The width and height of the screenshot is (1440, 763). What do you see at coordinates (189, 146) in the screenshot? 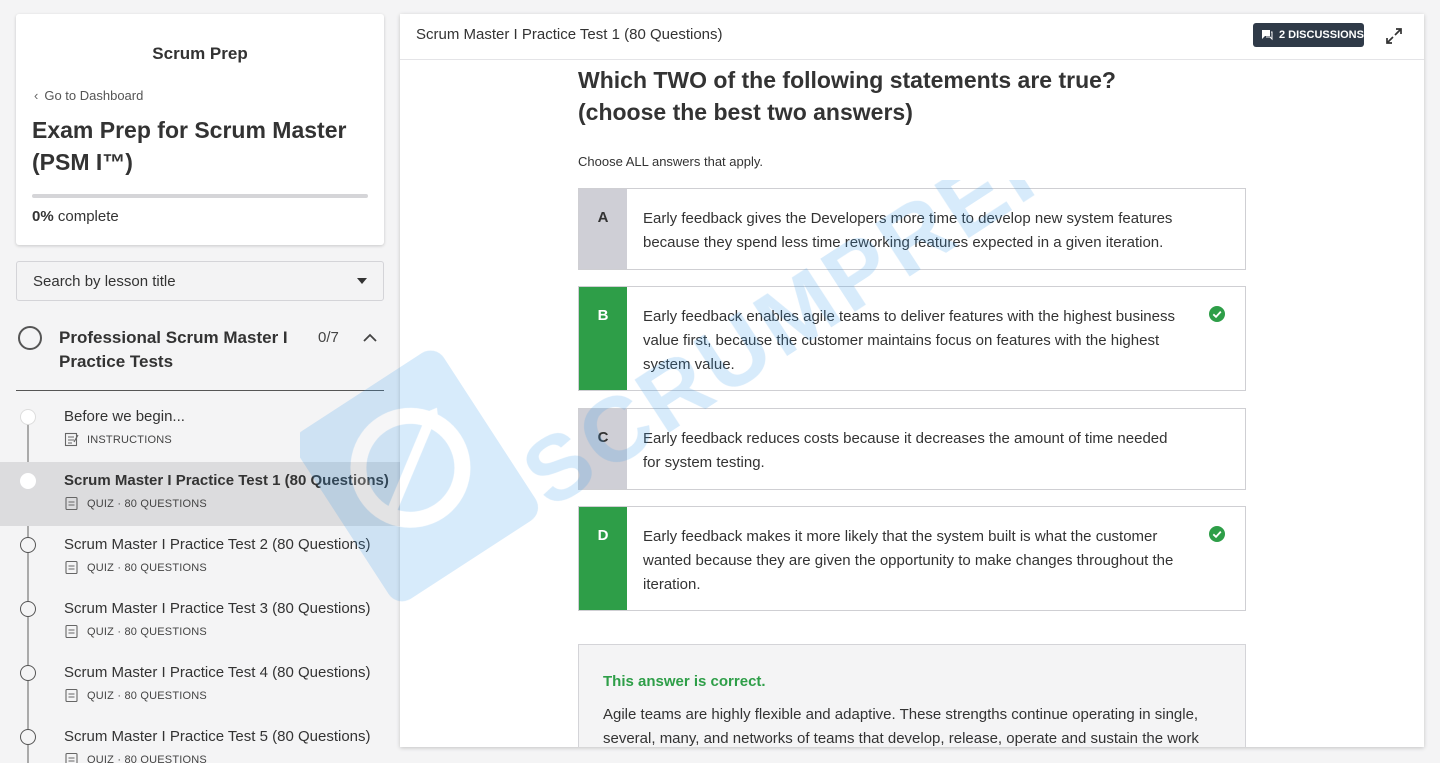
I see `course-title: Exam Prep for Scrum Master (PSM I™)` at bounding box center [189, 146].